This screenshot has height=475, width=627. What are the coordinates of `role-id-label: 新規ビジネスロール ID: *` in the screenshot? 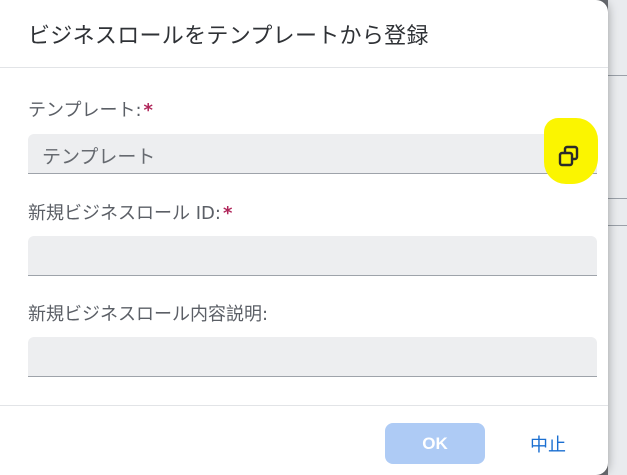 It's located at (130, 212).